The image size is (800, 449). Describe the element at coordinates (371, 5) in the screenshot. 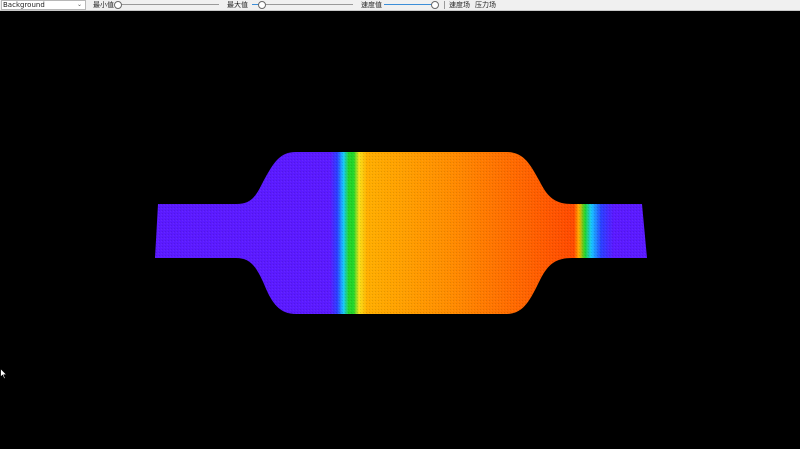

I see `speed-value-label: 速度值` at that location.